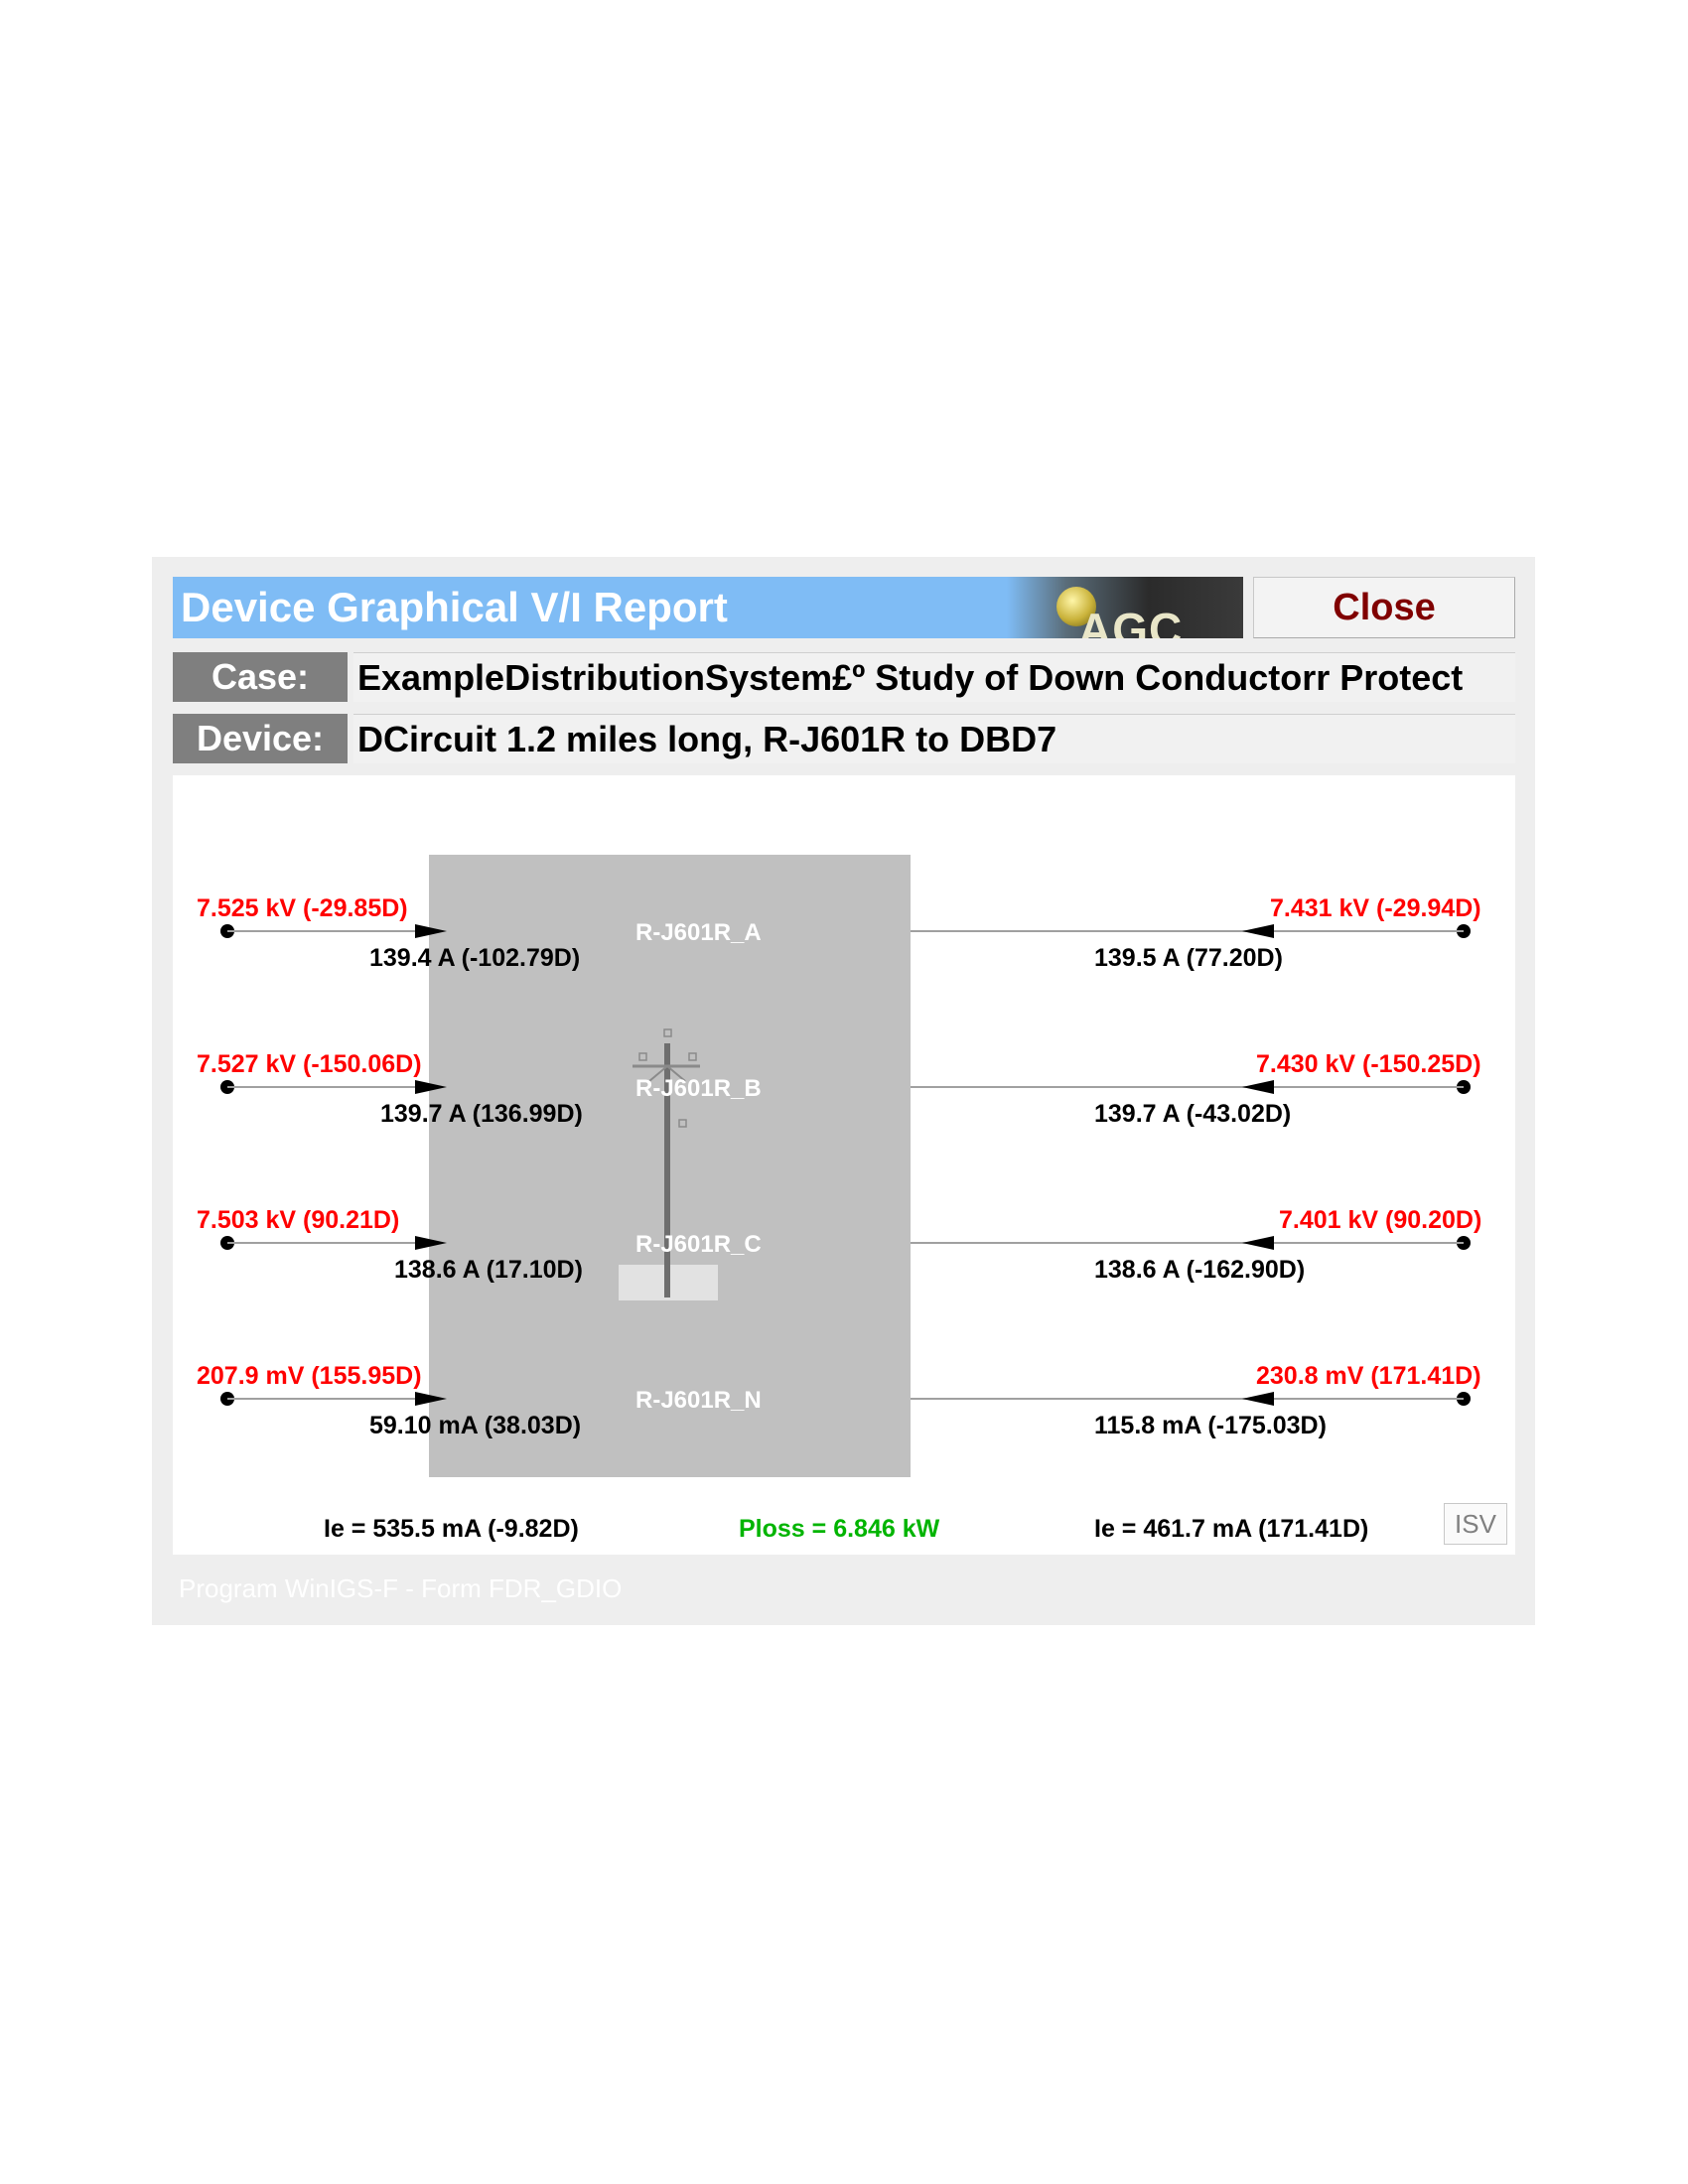 Image resolution: width=1688 pixels, height=2184 pixels. What do you see at coordinates (934, 738) in the screenshot?
I see `device-value: DCircuit 1.2 miles long, R-J601R to DBD7` at bounding box center [934, 738].